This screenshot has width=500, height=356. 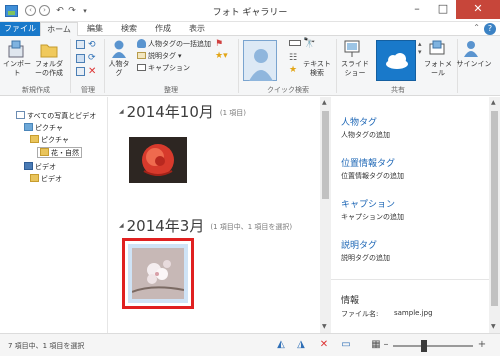 I want to click on signin-button: サインイン, so click(x=474, y=64).